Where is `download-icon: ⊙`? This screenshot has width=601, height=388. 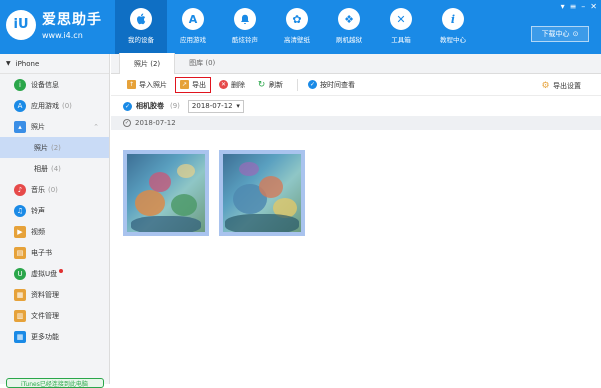
download-icon: ⊙ is located at coordinates (575, 34).